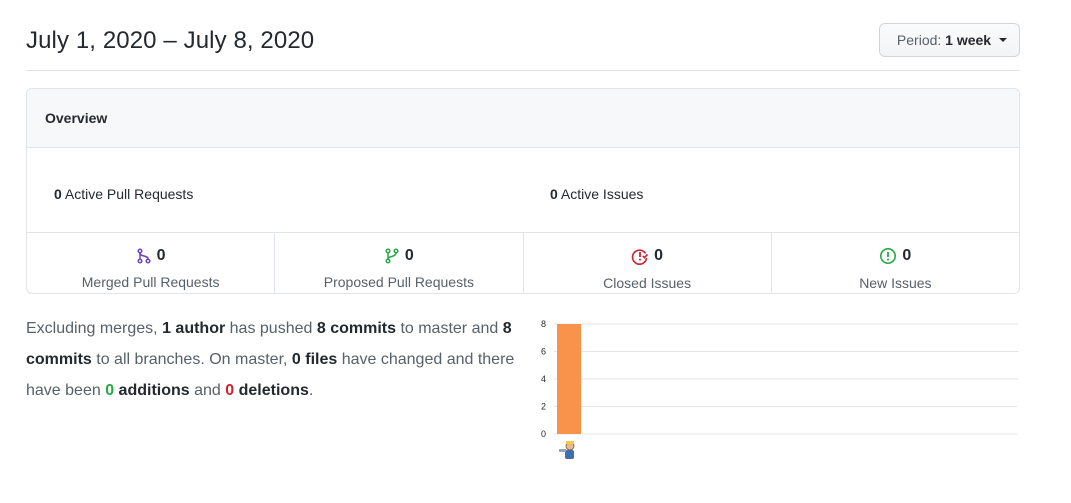  Describe the element at coordinates (647, 283) in the screenshot. I see `closed-issues-label: Closed Issues` at that location.